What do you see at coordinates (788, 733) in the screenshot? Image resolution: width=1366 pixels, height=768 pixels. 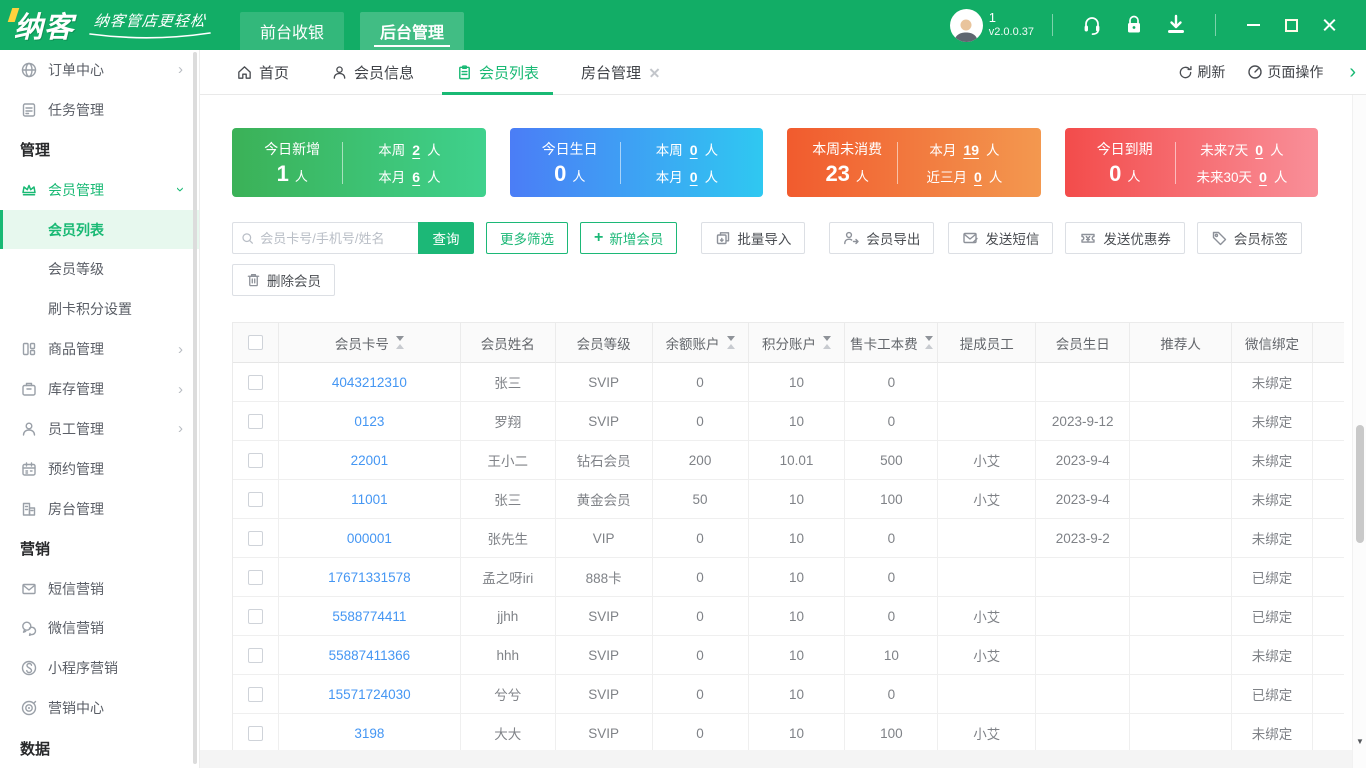 I see `table-row: 3198 大大 SVIP 0 10 100 小艾 未绑定` at bounding box center [788, 733].